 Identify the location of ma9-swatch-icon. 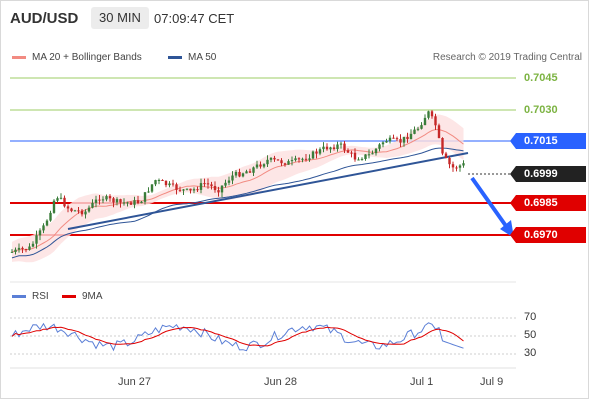
(69, 296).